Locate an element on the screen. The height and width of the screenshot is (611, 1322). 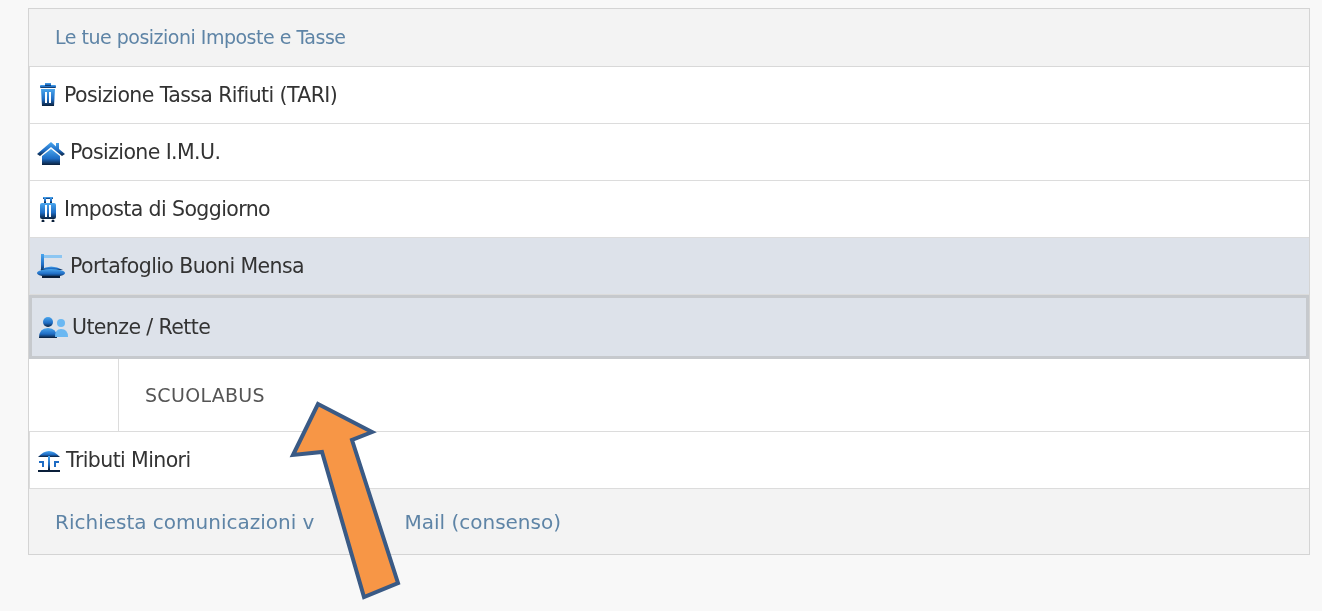
consent-link-text: Richiesta comunicazioni v is located at coordinates (185, 521).